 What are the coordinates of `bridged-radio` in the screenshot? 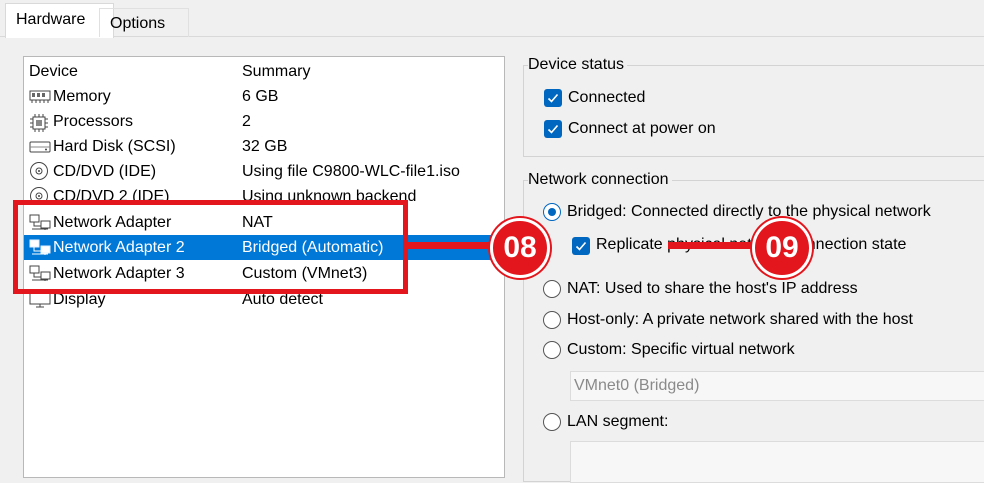 It's located at (552, 212).